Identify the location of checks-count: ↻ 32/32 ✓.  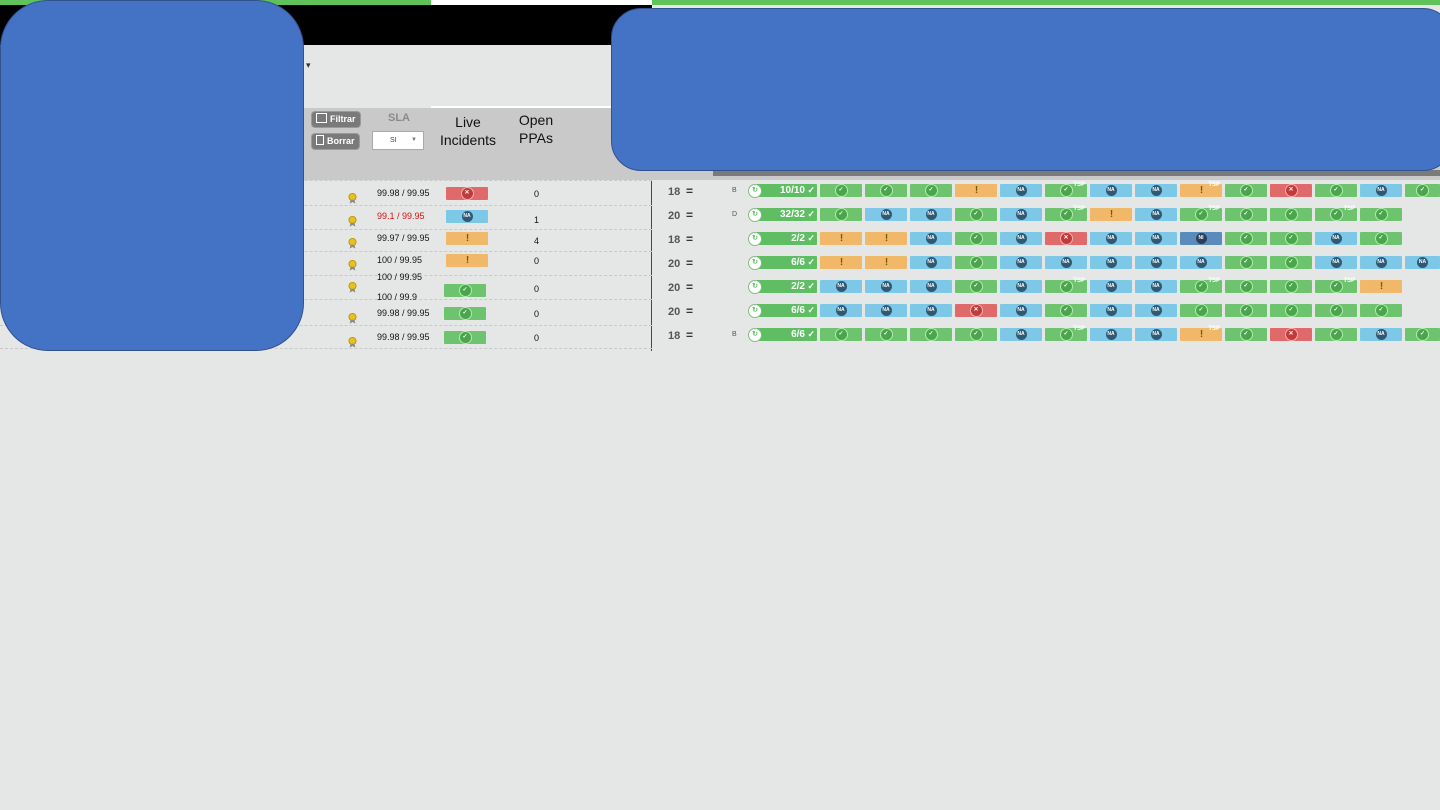
(782, 215).